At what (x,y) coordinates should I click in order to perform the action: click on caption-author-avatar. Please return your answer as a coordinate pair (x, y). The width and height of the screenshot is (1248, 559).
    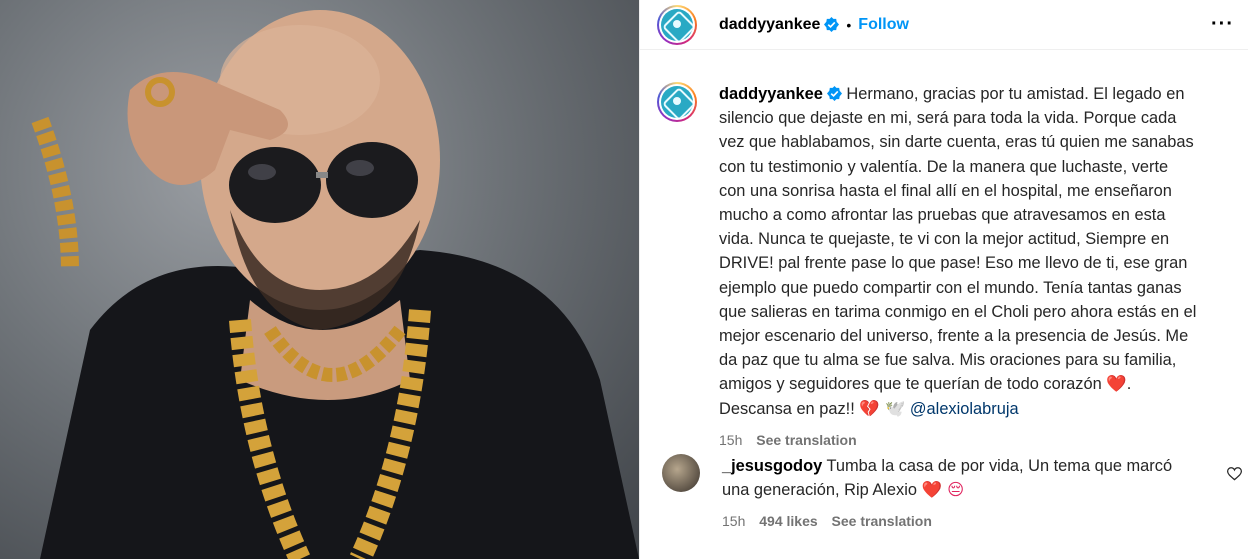
    Looking at the image, I should click on (677, 102).